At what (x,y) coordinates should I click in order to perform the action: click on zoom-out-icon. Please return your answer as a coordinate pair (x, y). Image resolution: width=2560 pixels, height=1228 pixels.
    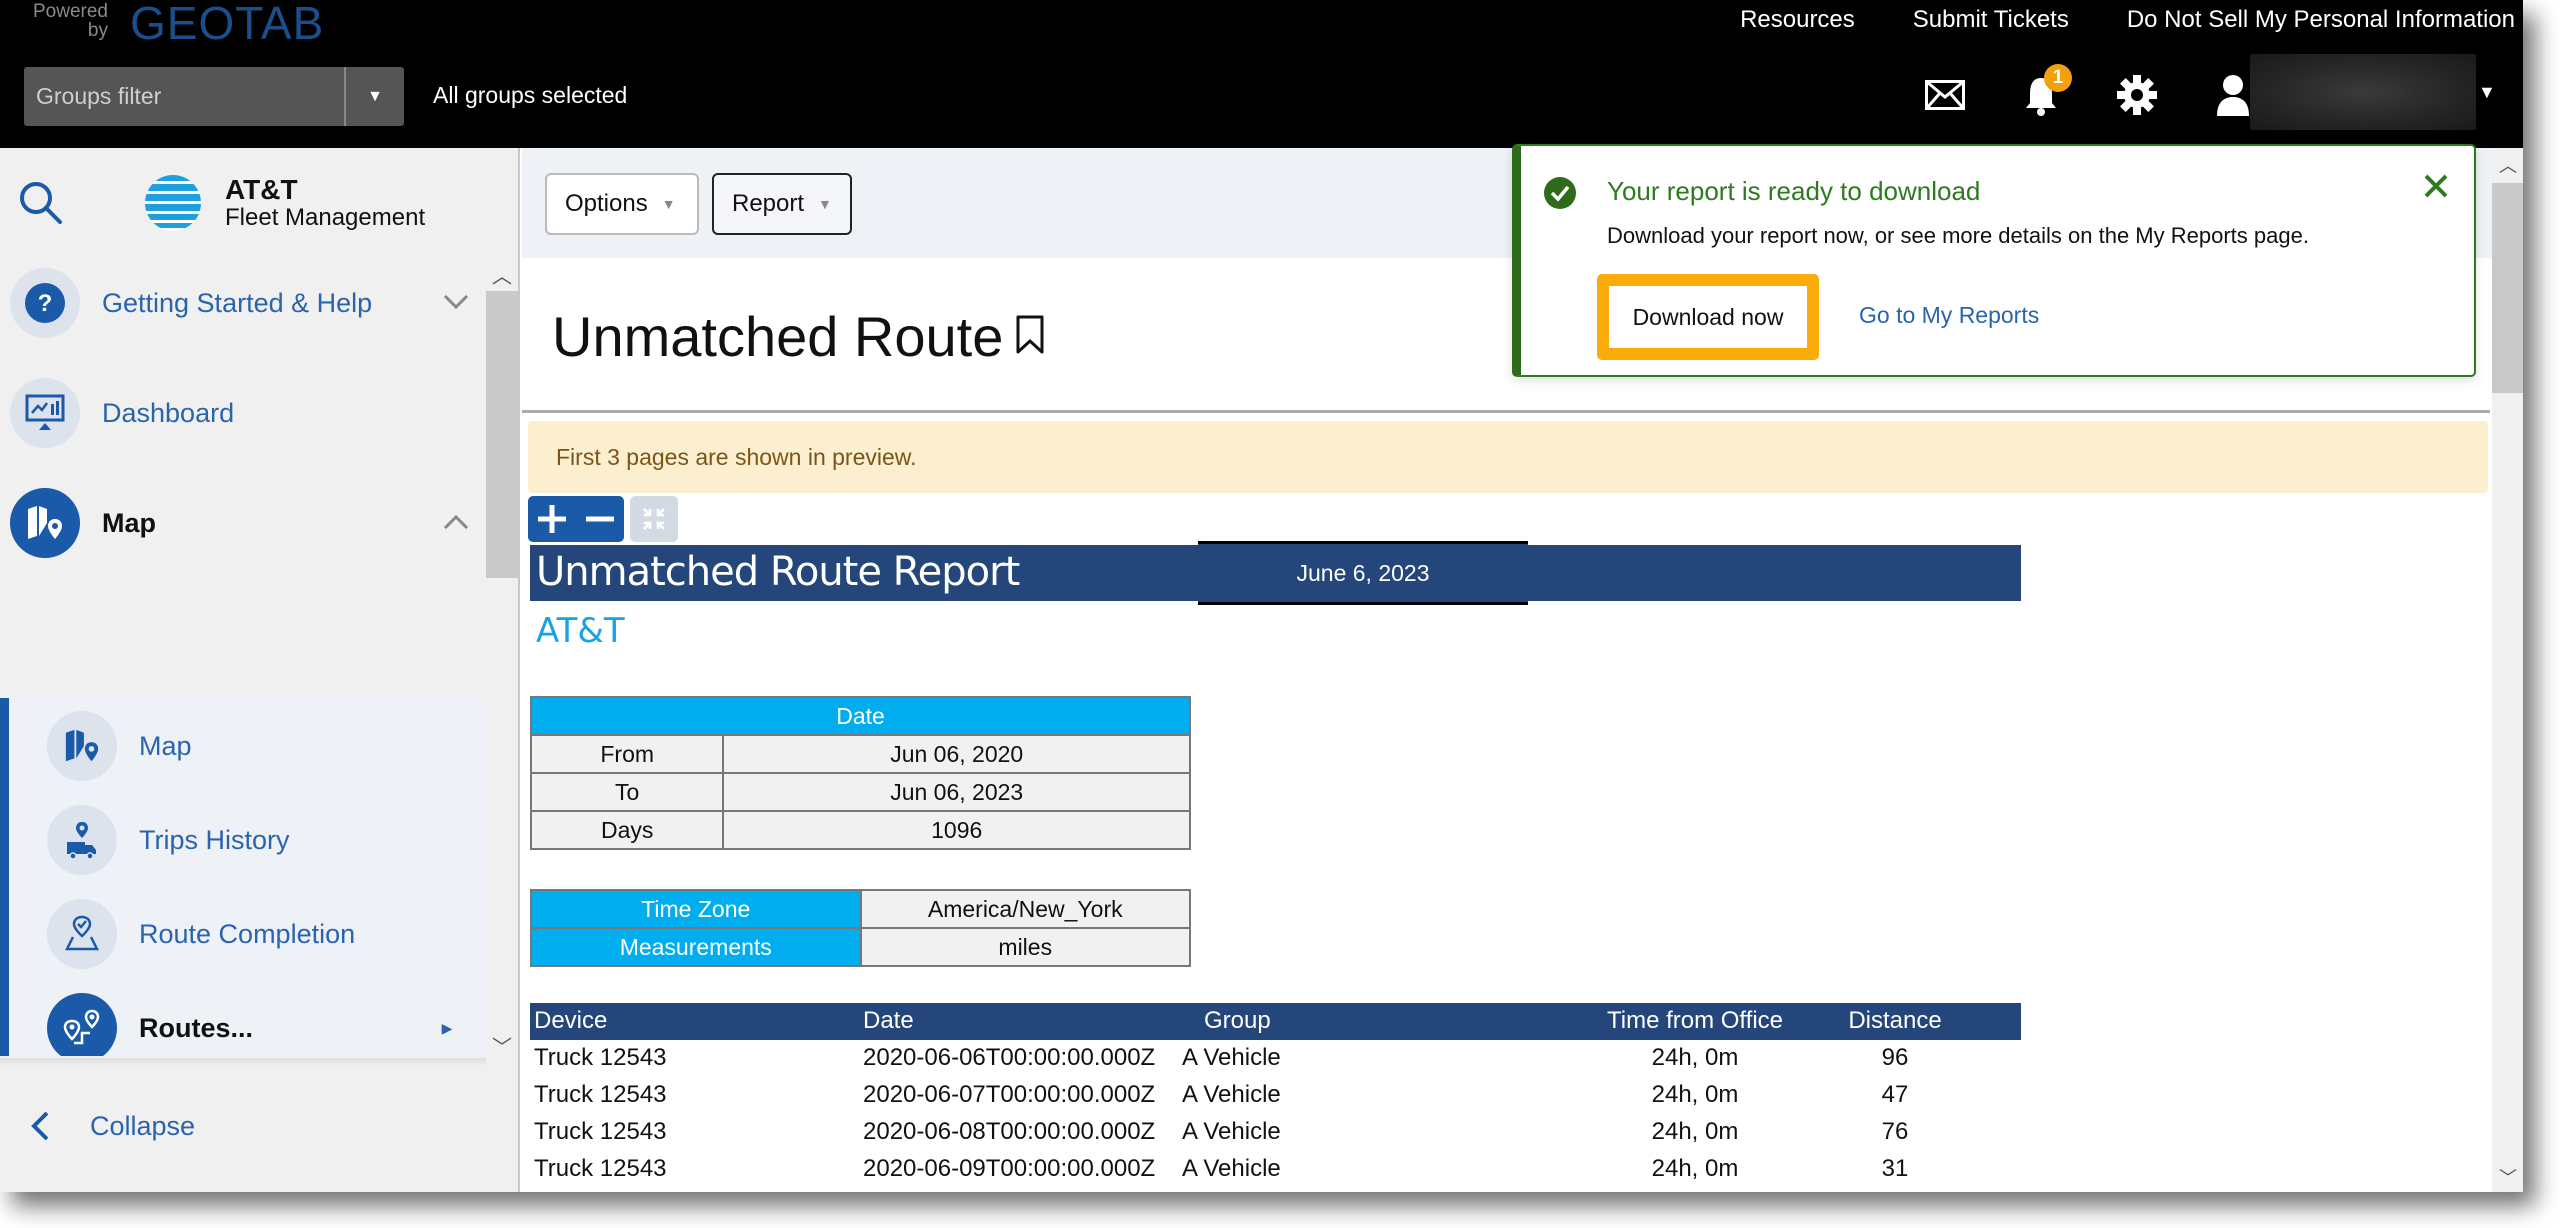
    Looking at the image, I should click on (600, 519).